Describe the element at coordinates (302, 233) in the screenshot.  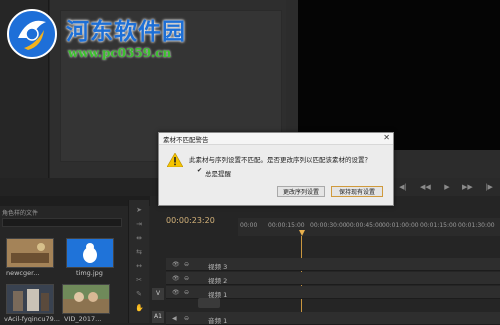
I see `playhead-handle` at that location.